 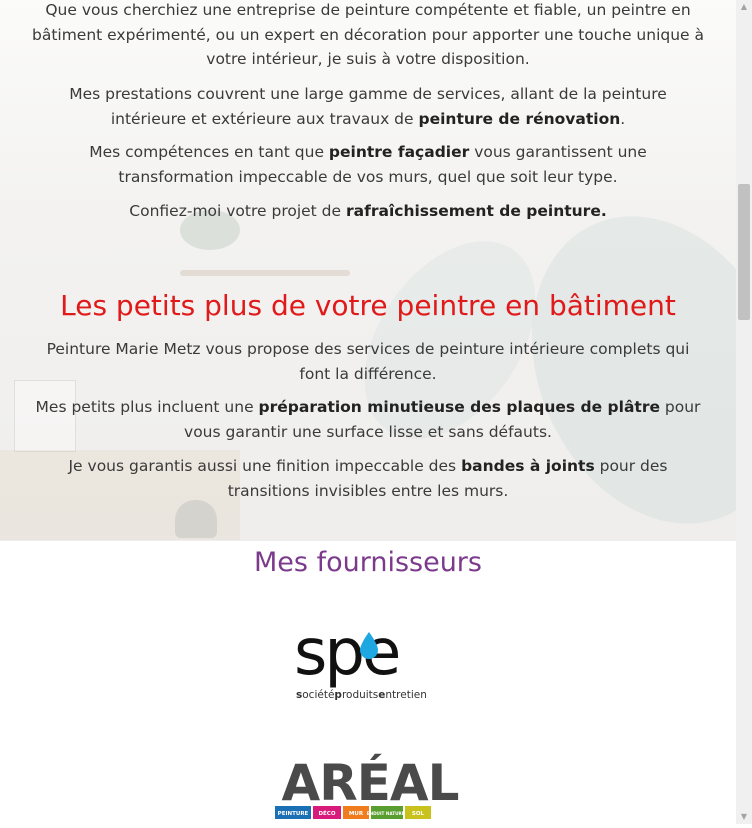 I want to click on spe-wordmark: spe, so click(x=346, y=654).